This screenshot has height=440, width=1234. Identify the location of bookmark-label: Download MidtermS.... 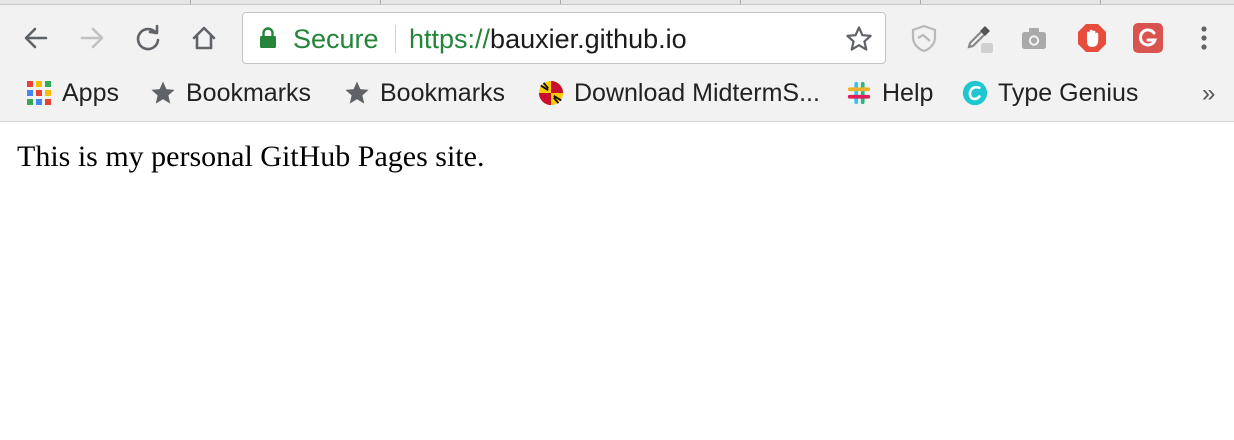
(697, 92).